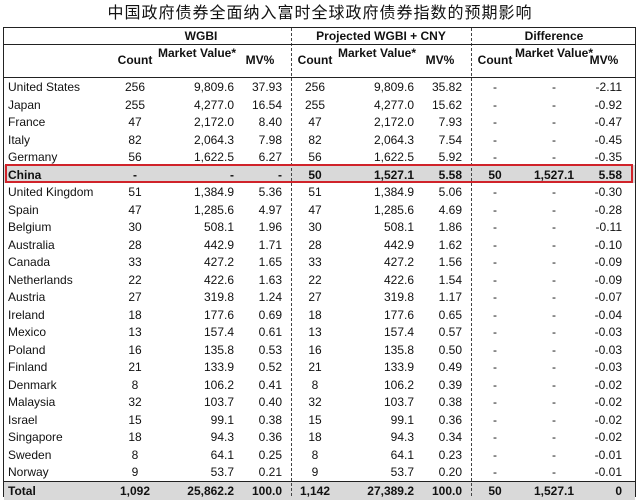 The image size is (640, 500). What do you see at coordinates (618, 491) in the screenshot?
I see `total-cell: 0` at bounding box center [618, 491].